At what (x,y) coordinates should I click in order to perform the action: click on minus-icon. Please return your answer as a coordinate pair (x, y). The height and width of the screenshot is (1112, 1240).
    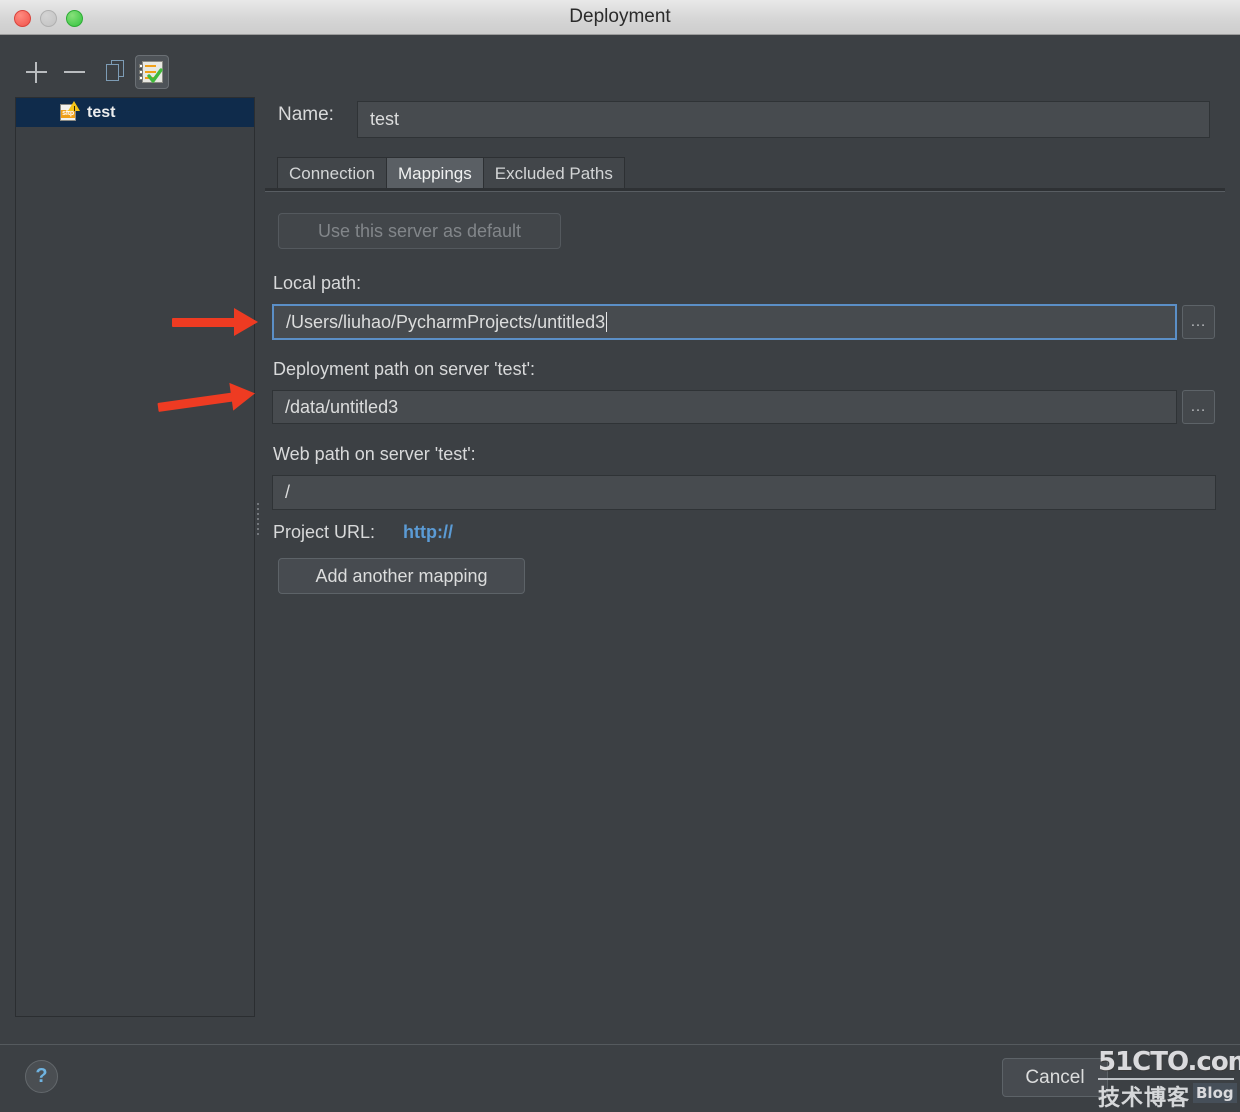
    Looking at the image, I should click on (75, 72).